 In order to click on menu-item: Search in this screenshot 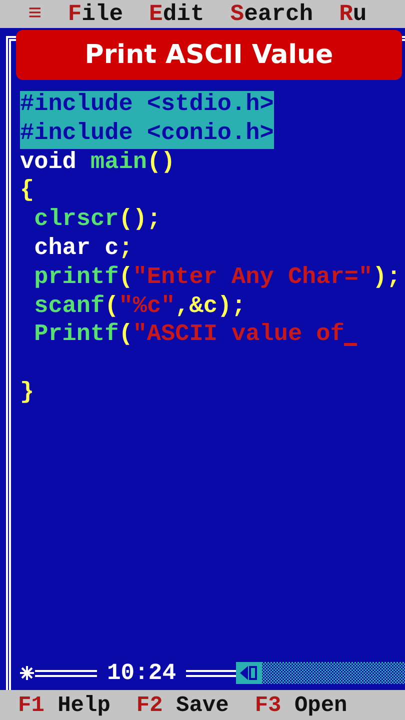, I will do `click(272, 14)`.